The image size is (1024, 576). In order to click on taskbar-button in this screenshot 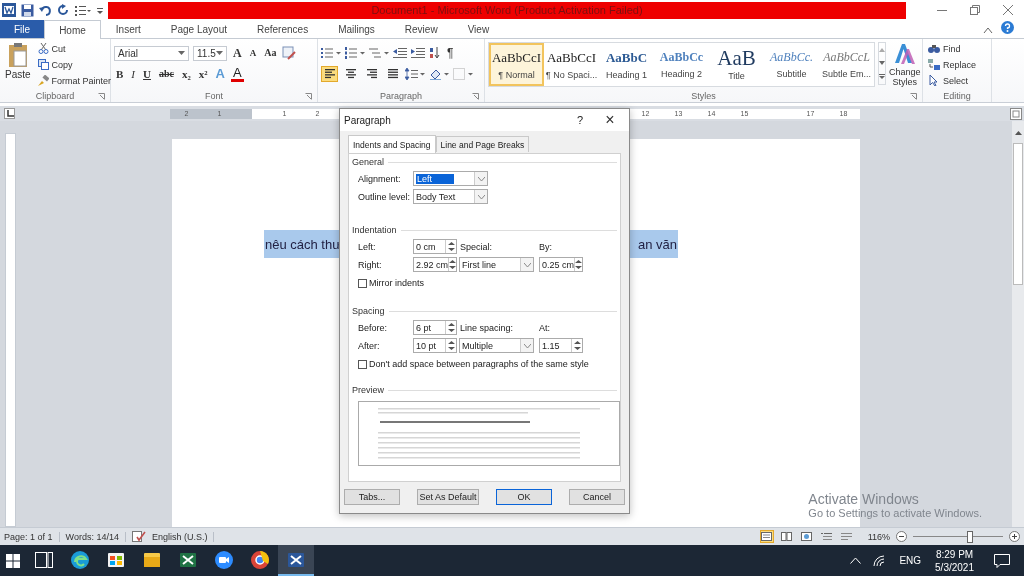, I will do `click(296, 560)`.